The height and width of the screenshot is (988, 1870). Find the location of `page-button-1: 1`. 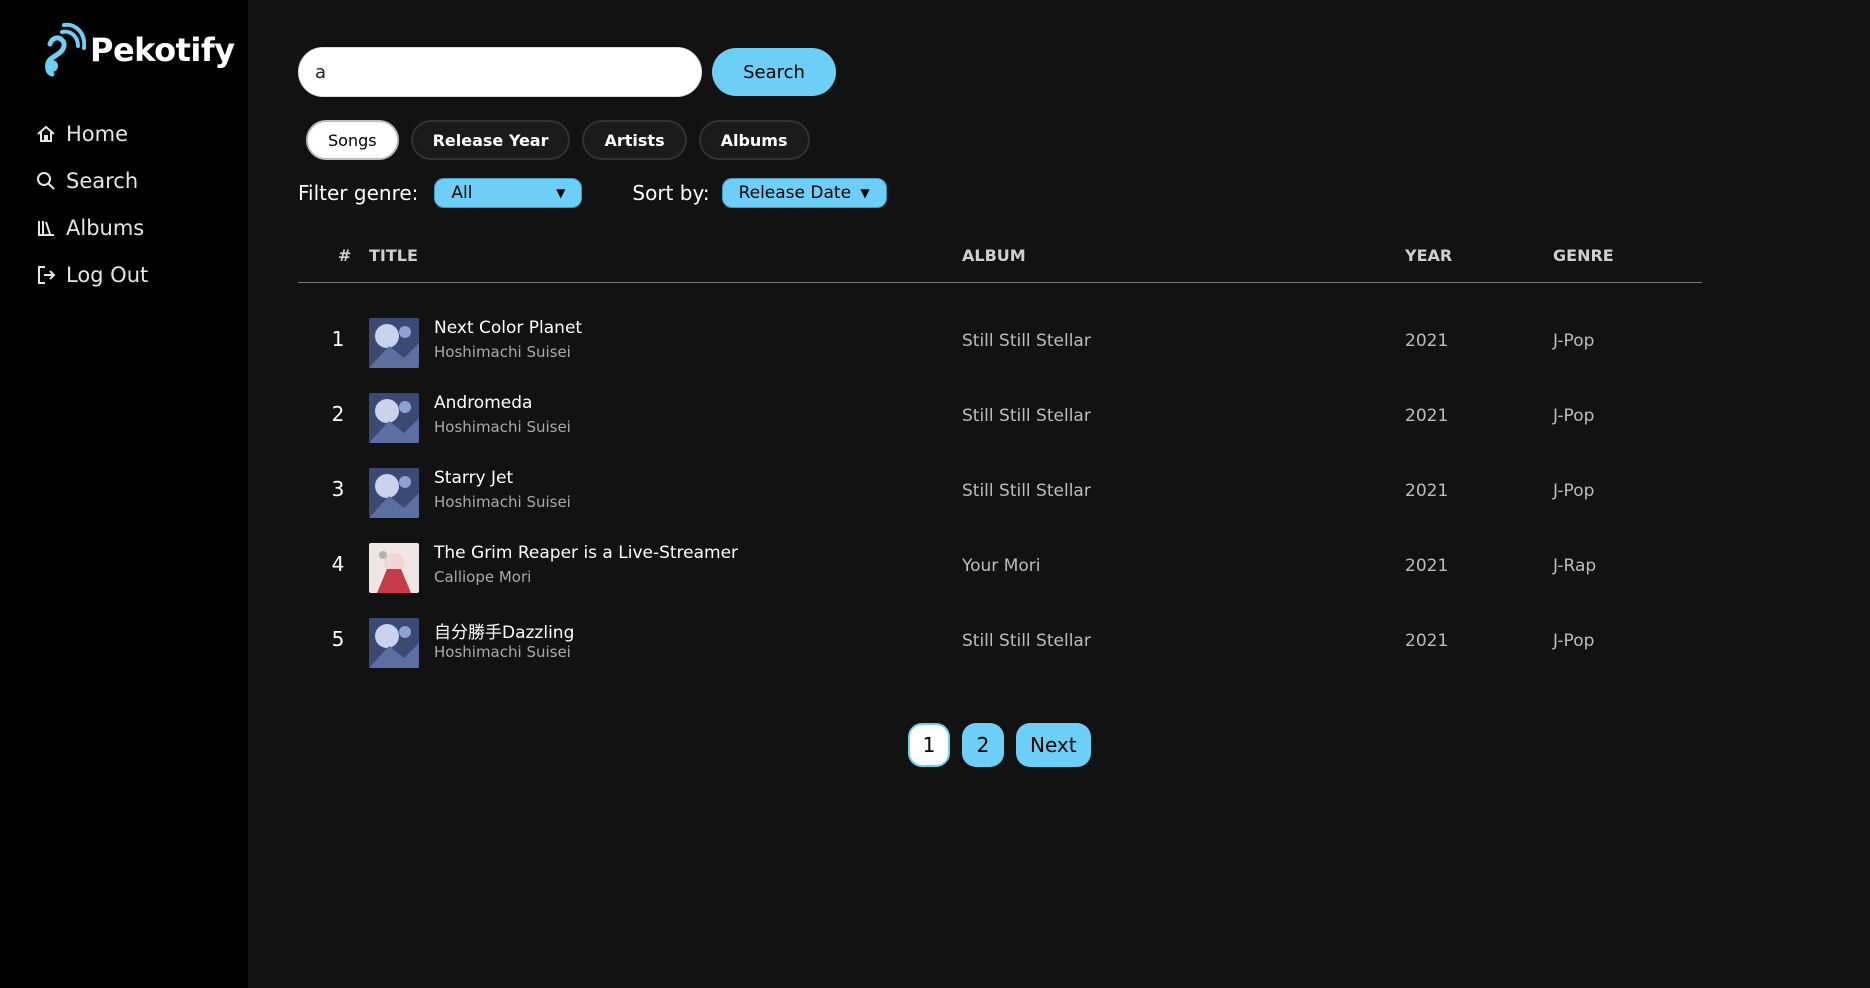

page-button-1: 1 is located at coordinates (929, 745).